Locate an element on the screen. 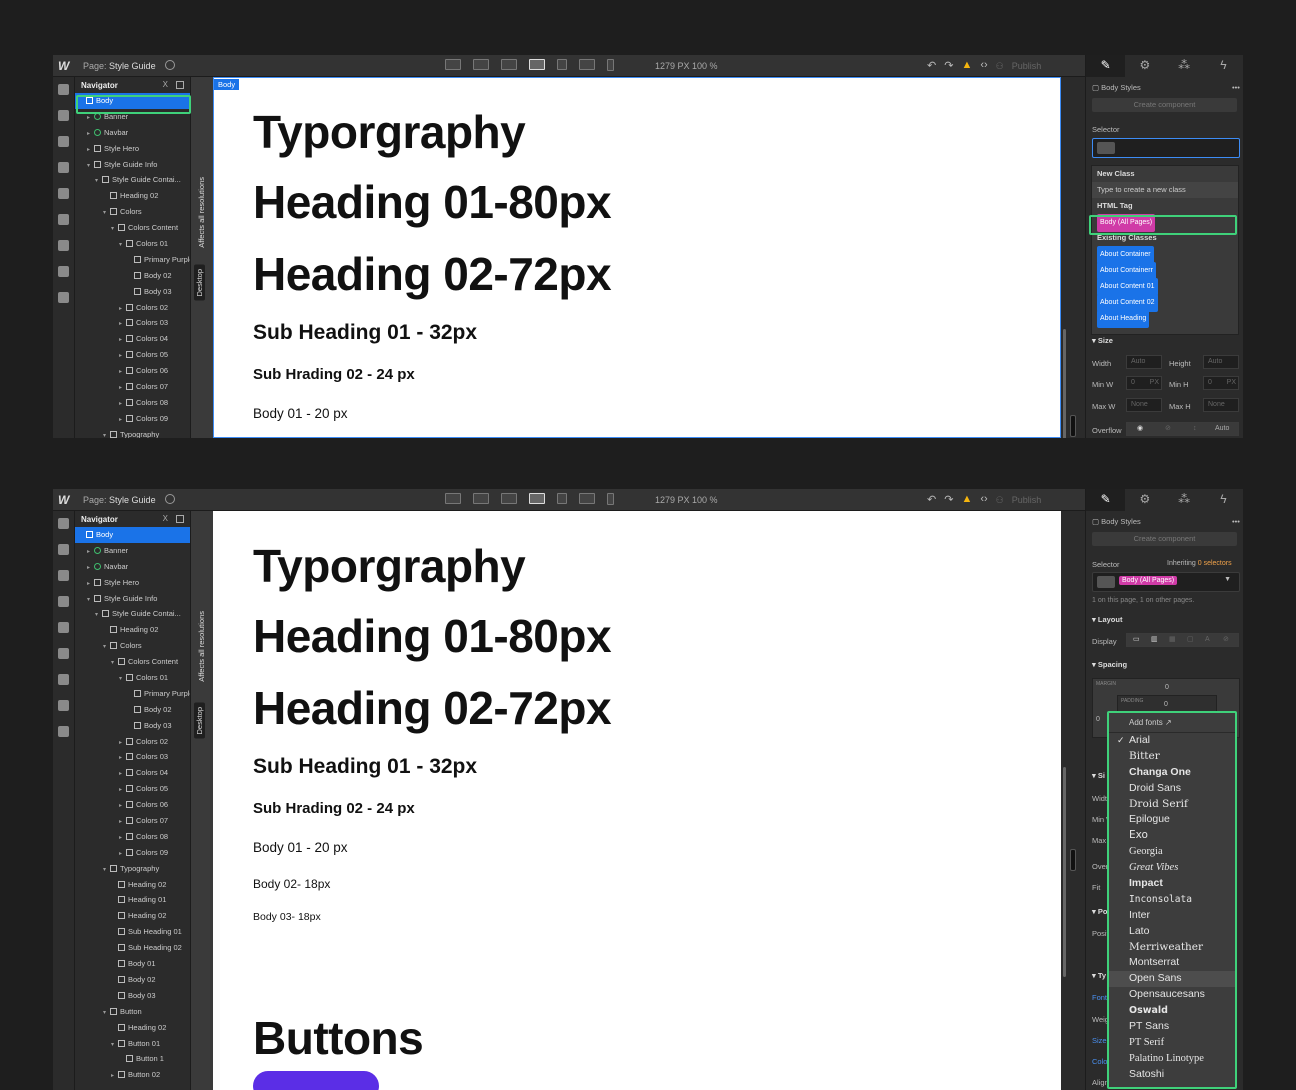 The image size is (1296, 1090). selector-input is located at coordinates (1166, 148).